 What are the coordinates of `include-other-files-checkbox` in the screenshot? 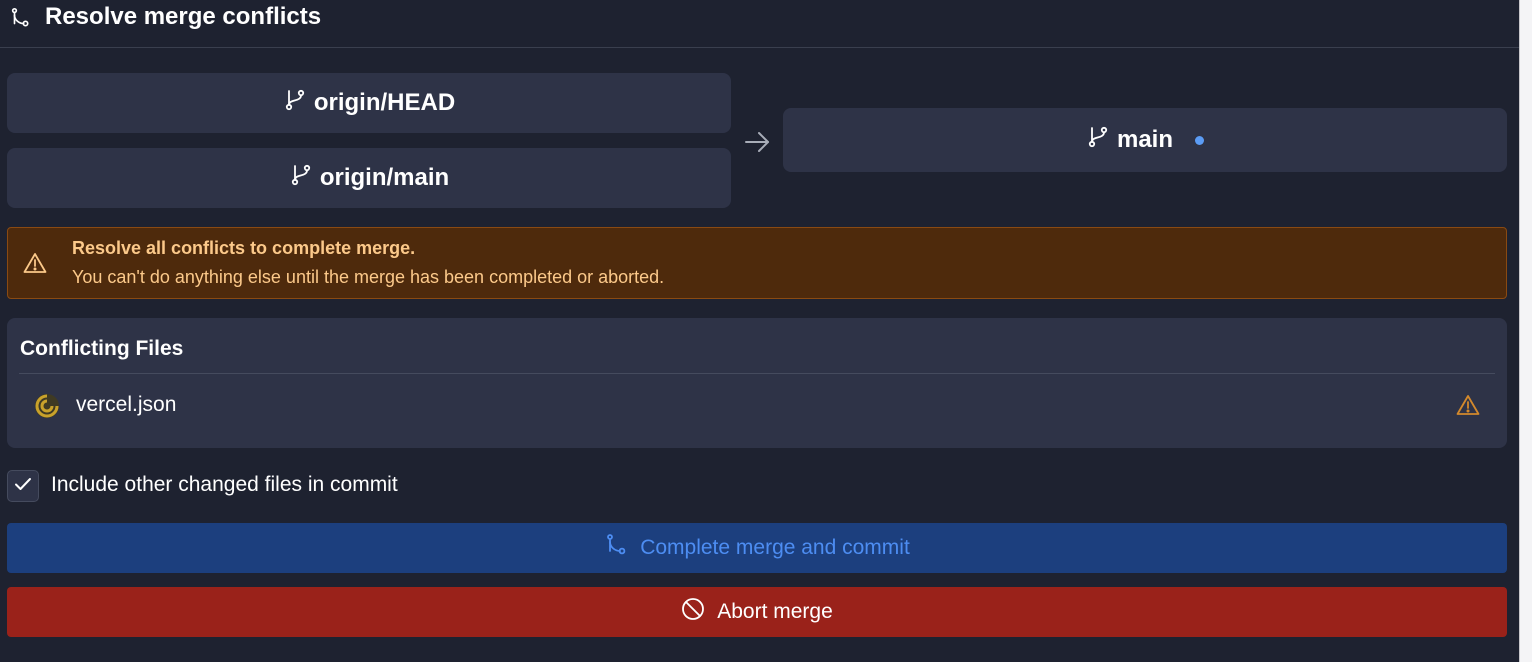 It's located at (23, 486).